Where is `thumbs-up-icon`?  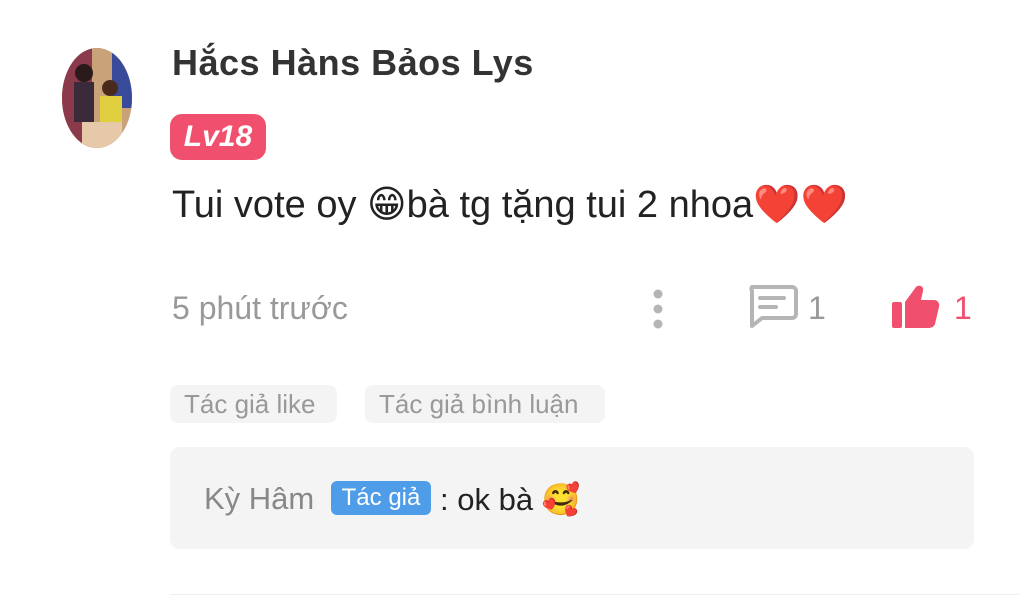
thumbs-up-icon is located at coordinates (915, 307).